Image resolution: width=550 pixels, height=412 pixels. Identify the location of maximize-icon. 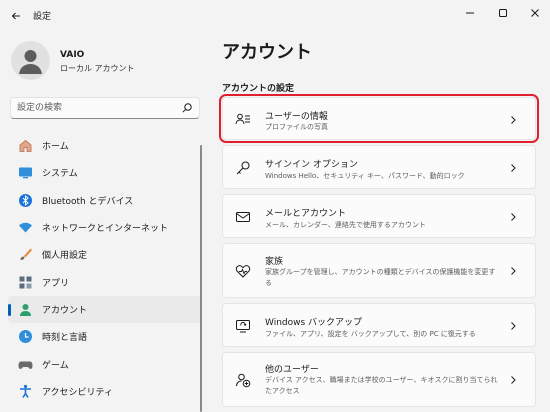
(503, 13).